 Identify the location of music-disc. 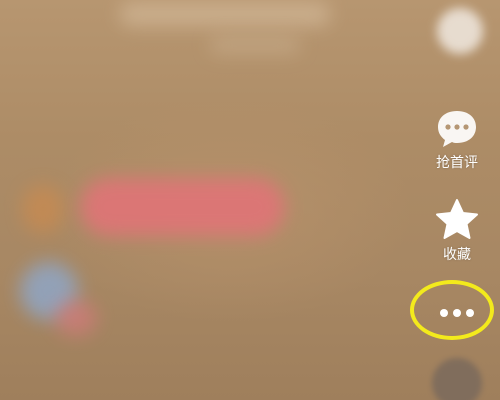
(457, 379).